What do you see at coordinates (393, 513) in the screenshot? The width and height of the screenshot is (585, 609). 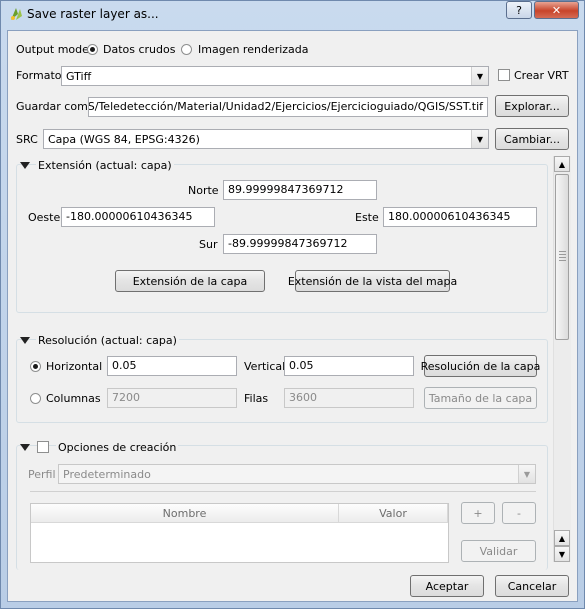 I see `table-header-value: Valor` at bounding box center [393, 513].